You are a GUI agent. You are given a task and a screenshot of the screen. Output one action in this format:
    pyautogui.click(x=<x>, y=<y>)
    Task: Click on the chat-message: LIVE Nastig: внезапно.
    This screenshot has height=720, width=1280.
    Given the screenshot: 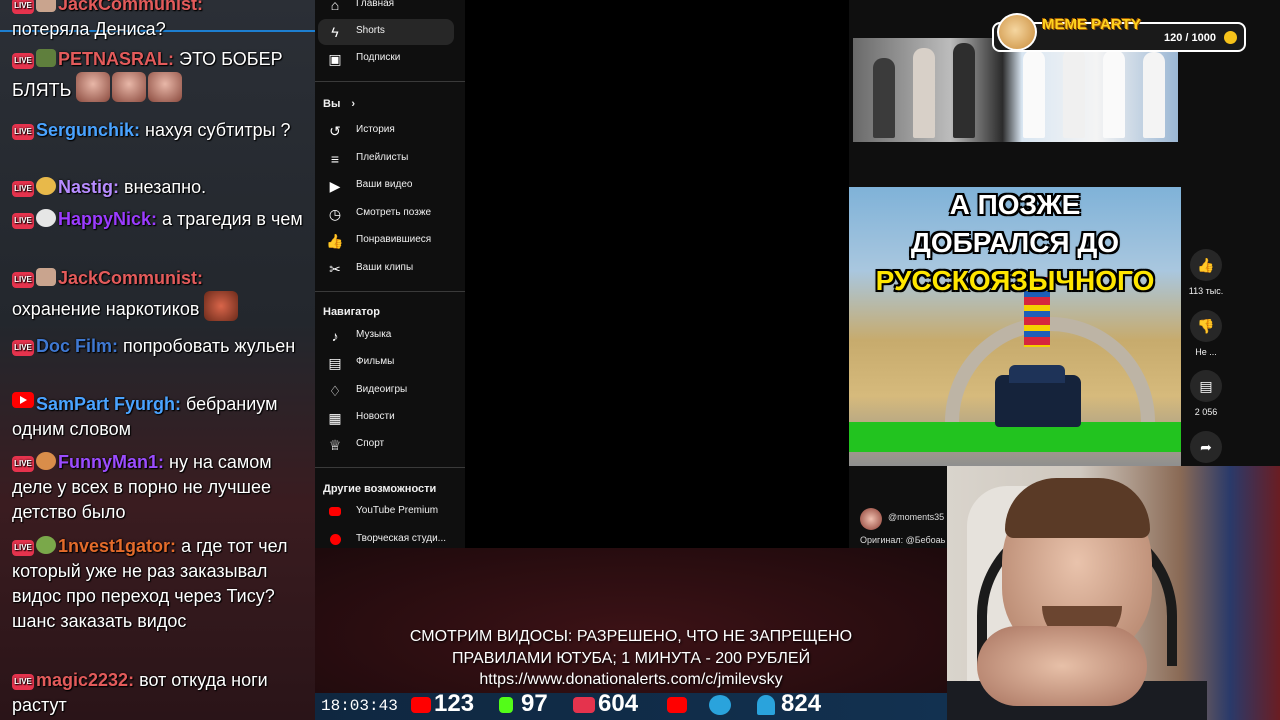 What is the action you would take?
    pyautogui.click(x=162, y=187)
    